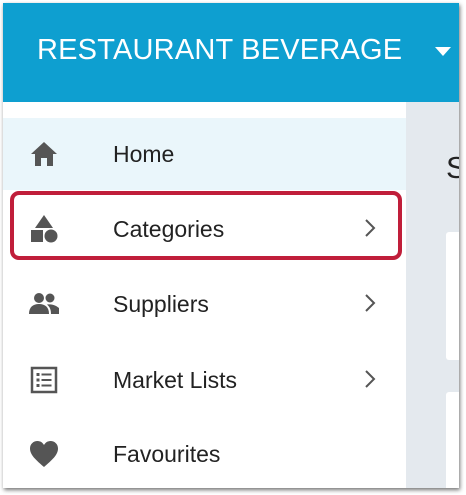 Image resolution: width=466 pixels, height=495 pixels. Describe the element at coordinates (175, 380) in the screenshot. I see `sidebar-item-label: Market Lists` at that location.